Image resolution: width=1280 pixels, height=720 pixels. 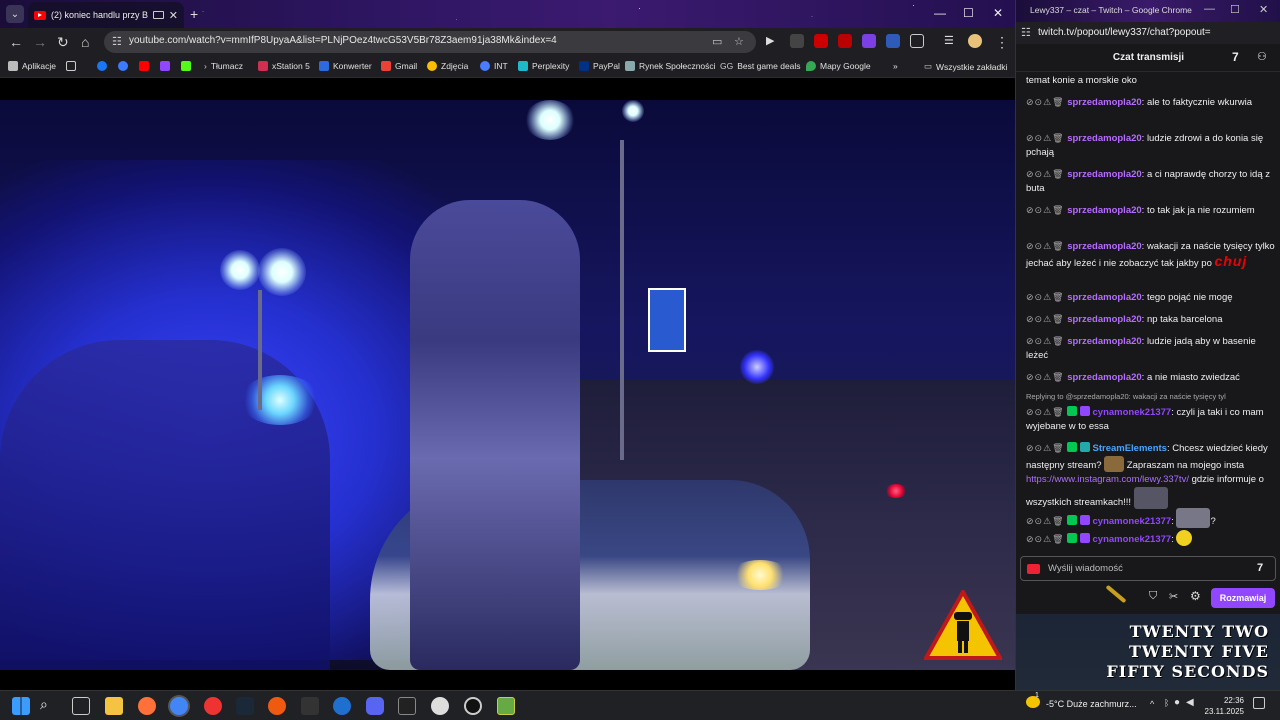 What do you see at coordinates (1259, 703) in the screenshot?
I see `notifications-icon` at bounding box center [1259, 703].